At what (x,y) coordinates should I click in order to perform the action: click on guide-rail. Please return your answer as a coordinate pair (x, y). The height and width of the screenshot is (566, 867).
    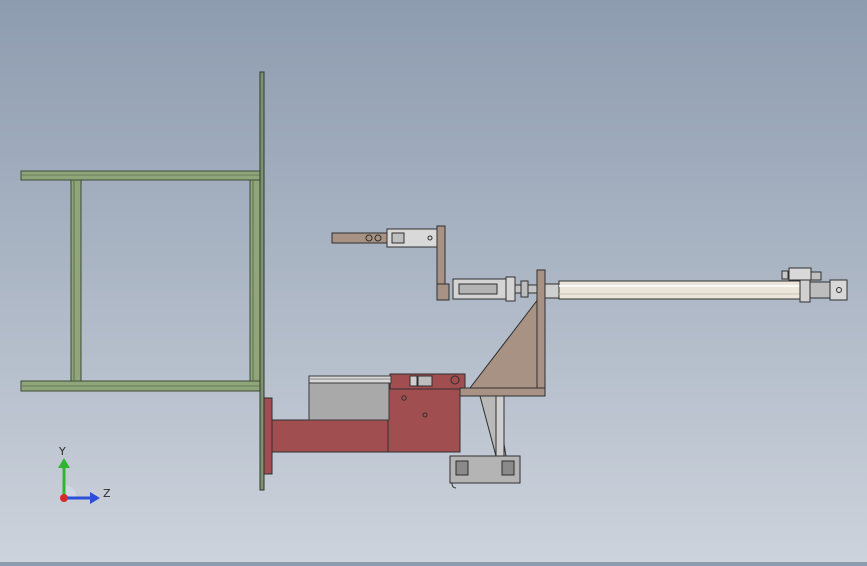
    Looking at the image, I should click on (350, 398).